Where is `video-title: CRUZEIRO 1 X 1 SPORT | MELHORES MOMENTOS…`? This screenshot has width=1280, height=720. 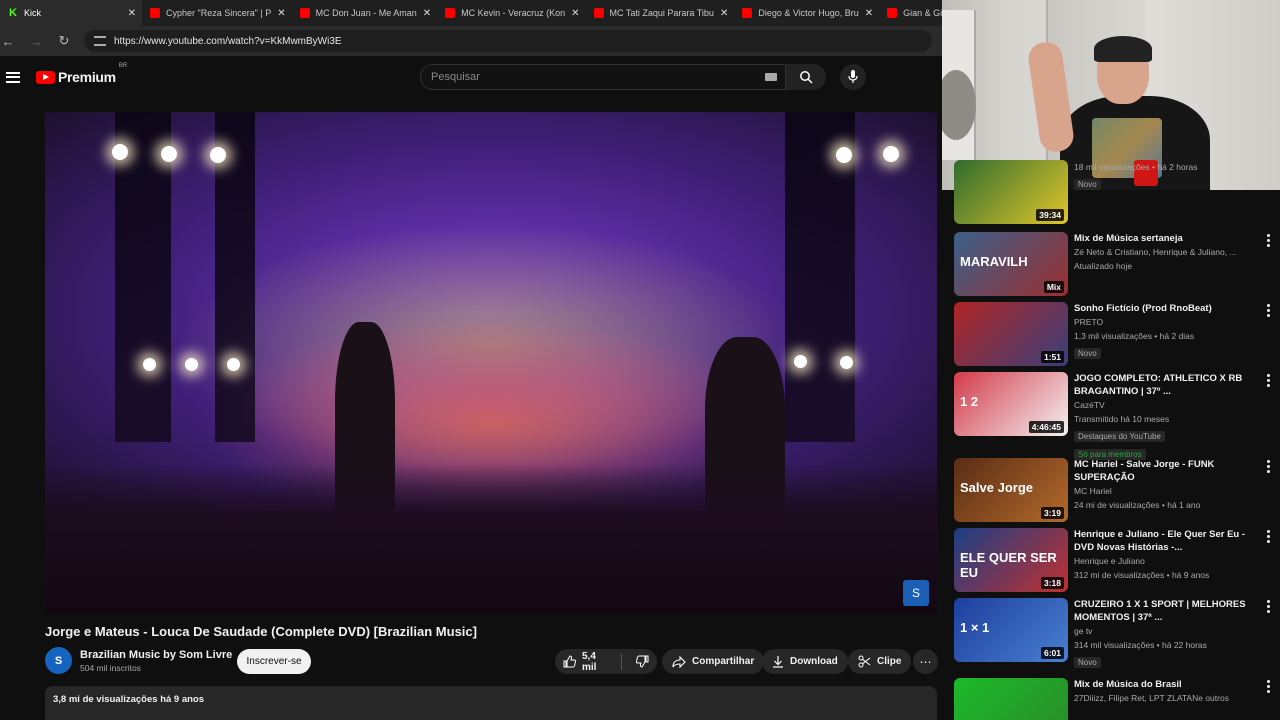 video-title: CRUZEIRO 1 X 1 SPORT | MELHORES MOMENTOS… is located at coordinates (1166, 611).